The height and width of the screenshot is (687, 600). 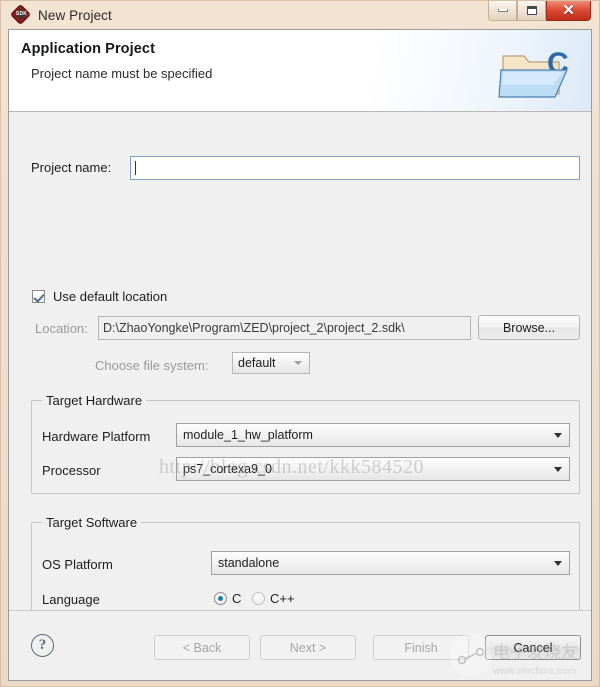 I want to click on target-hardware-title: Target Hardware, so click(x=94, y=400).